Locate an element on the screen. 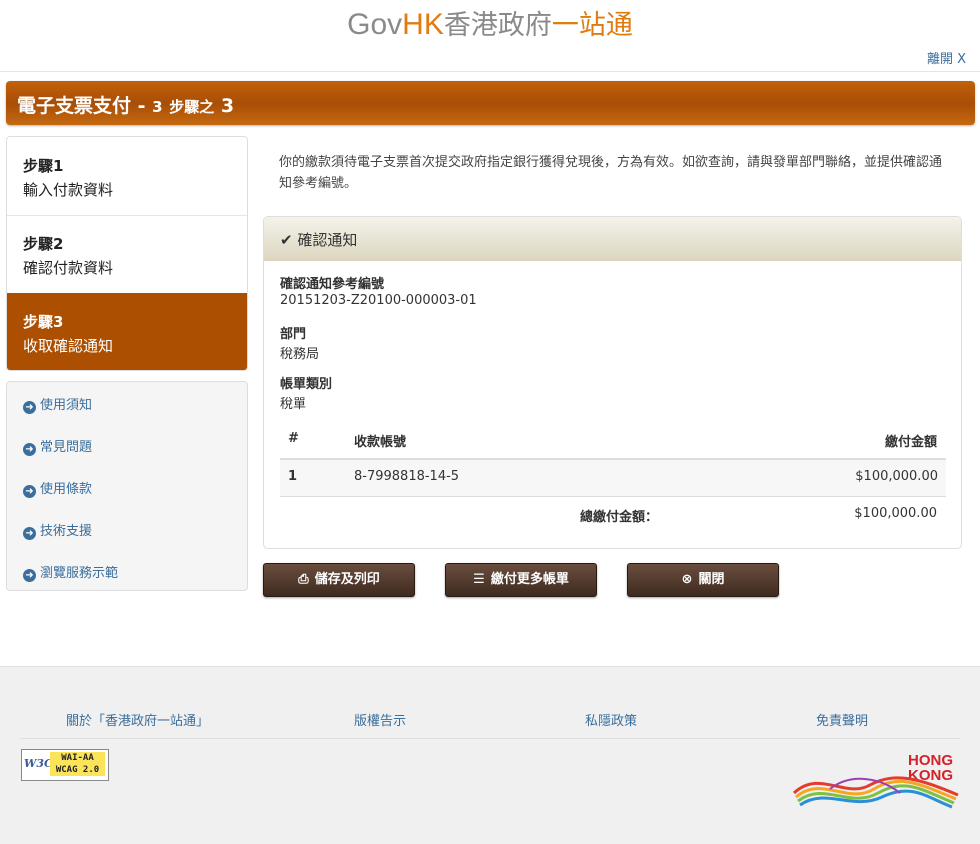 This screenshot has height=844, width=980. step-item-2: 步驟2 確認付款資料 is located at coordinates (127, 254).